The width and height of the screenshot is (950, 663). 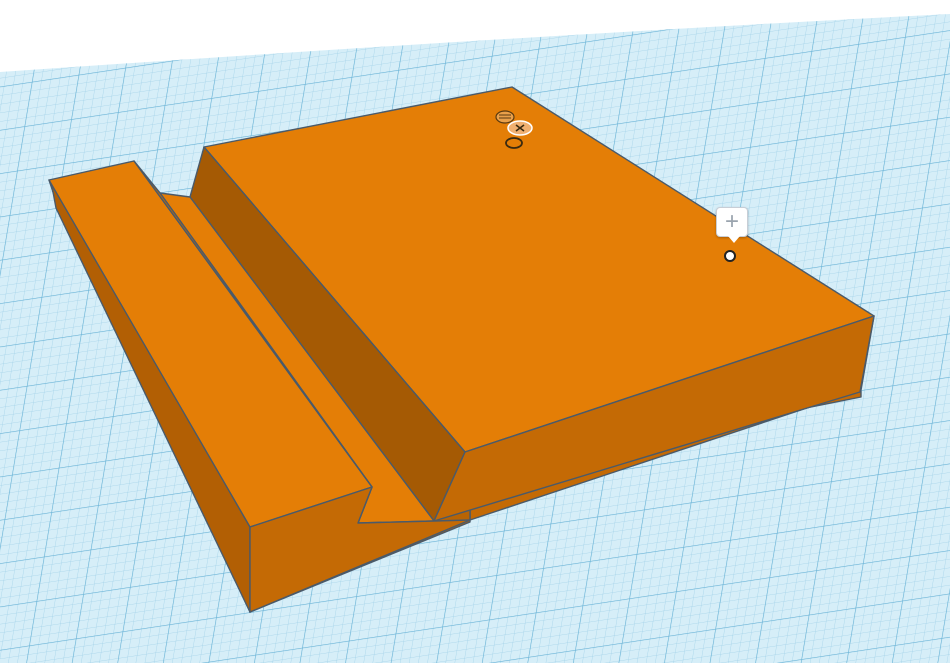 What do you see at coordinates (520, 128) in the screenshot?
I see `close-icon` at bounding box center [520, 128].